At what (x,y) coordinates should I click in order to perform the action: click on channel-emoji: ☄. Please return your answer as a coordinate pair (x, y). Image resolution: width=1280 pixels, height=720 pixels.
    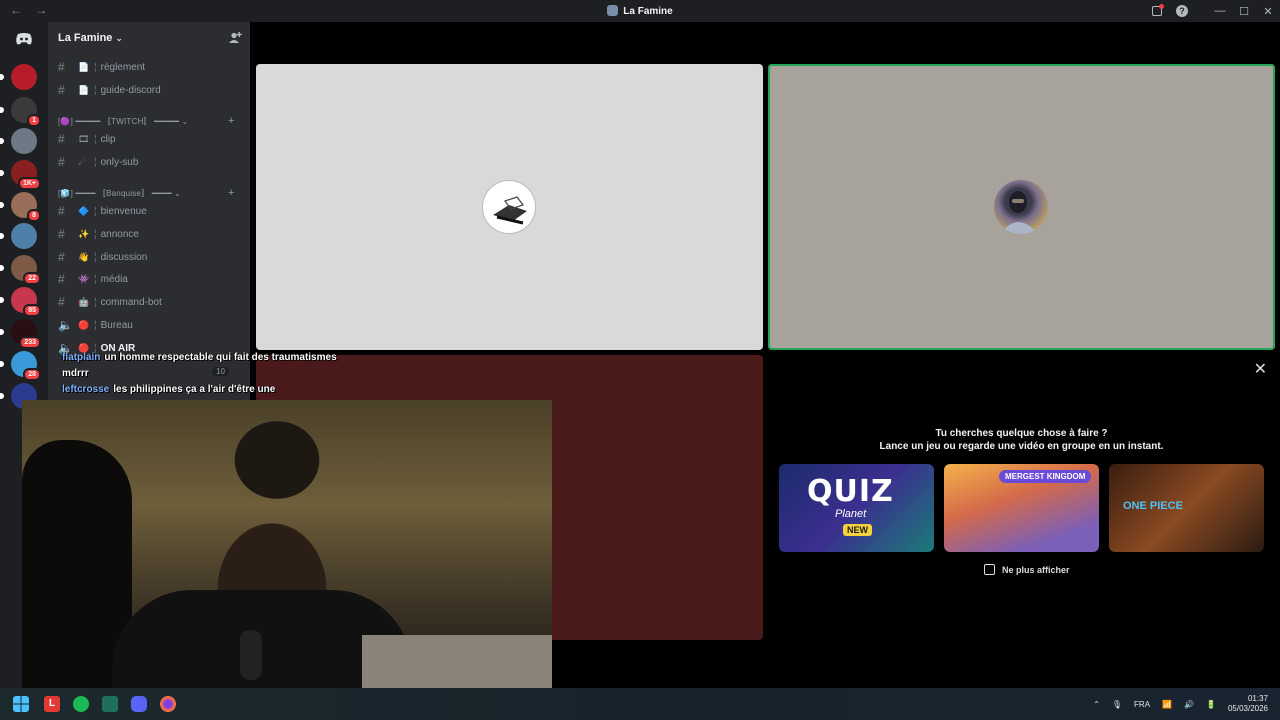
    Looking at the image, I should click on (82, 161).